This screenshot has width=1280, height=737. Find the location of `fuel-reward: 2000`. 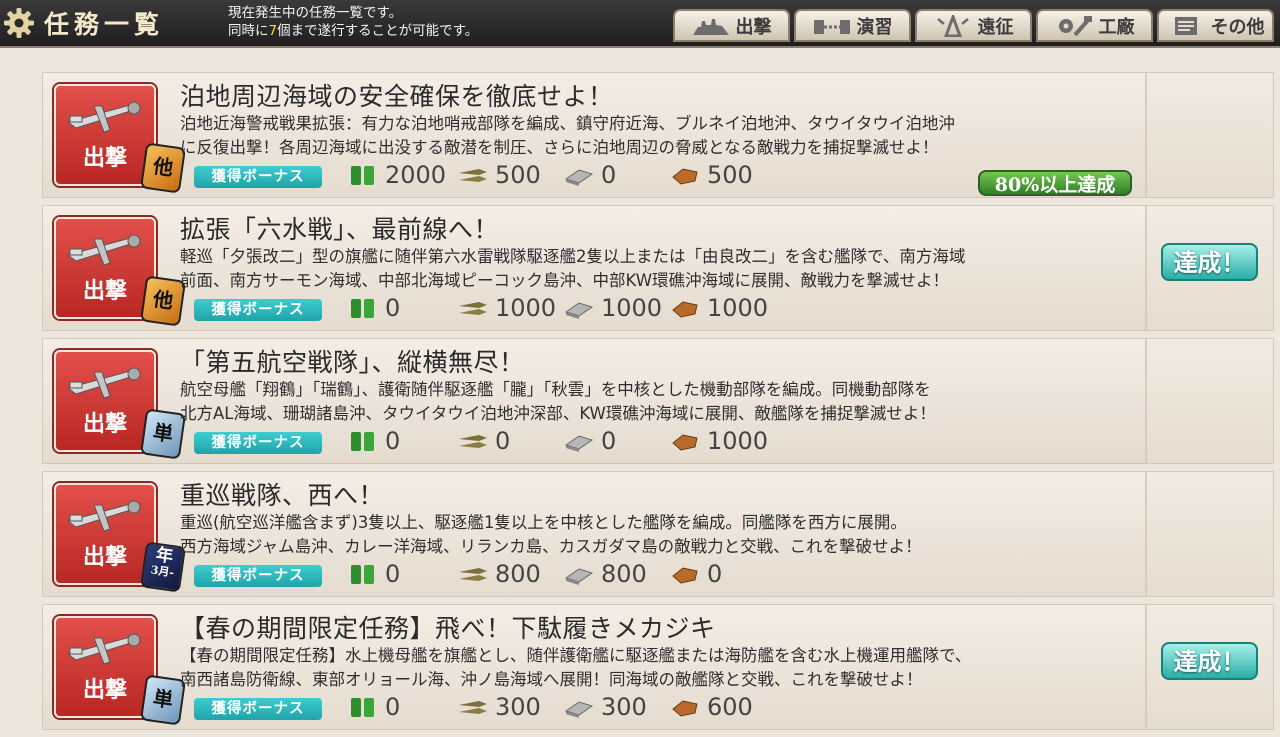

fuel-reward: 2000 is located at coordinates (396, 175).